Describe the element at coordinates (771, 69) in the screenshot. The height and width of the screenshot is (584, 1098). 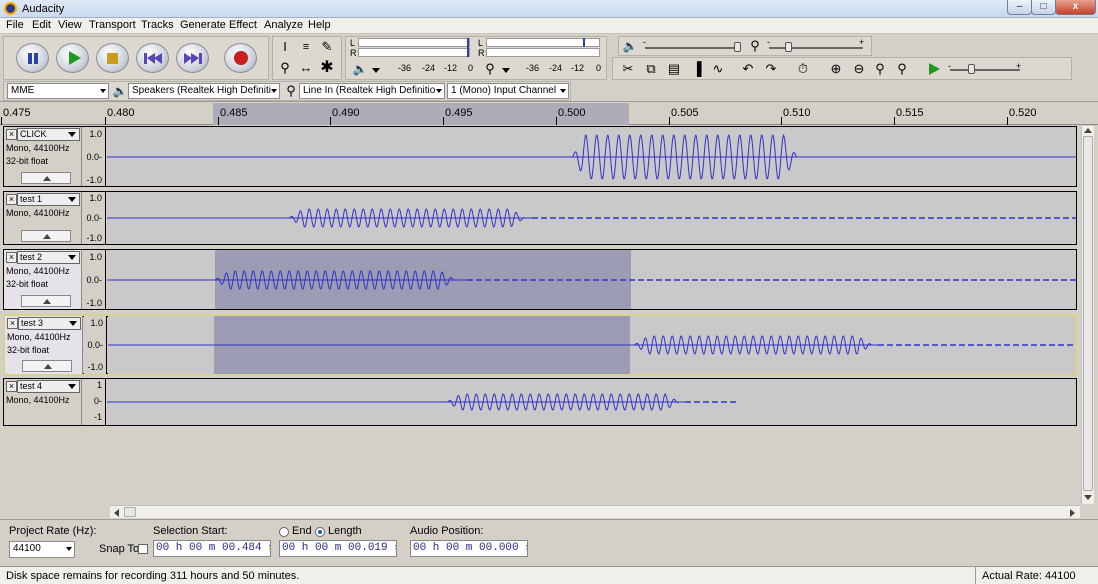
I see `redo-icon: ↷` at that location.